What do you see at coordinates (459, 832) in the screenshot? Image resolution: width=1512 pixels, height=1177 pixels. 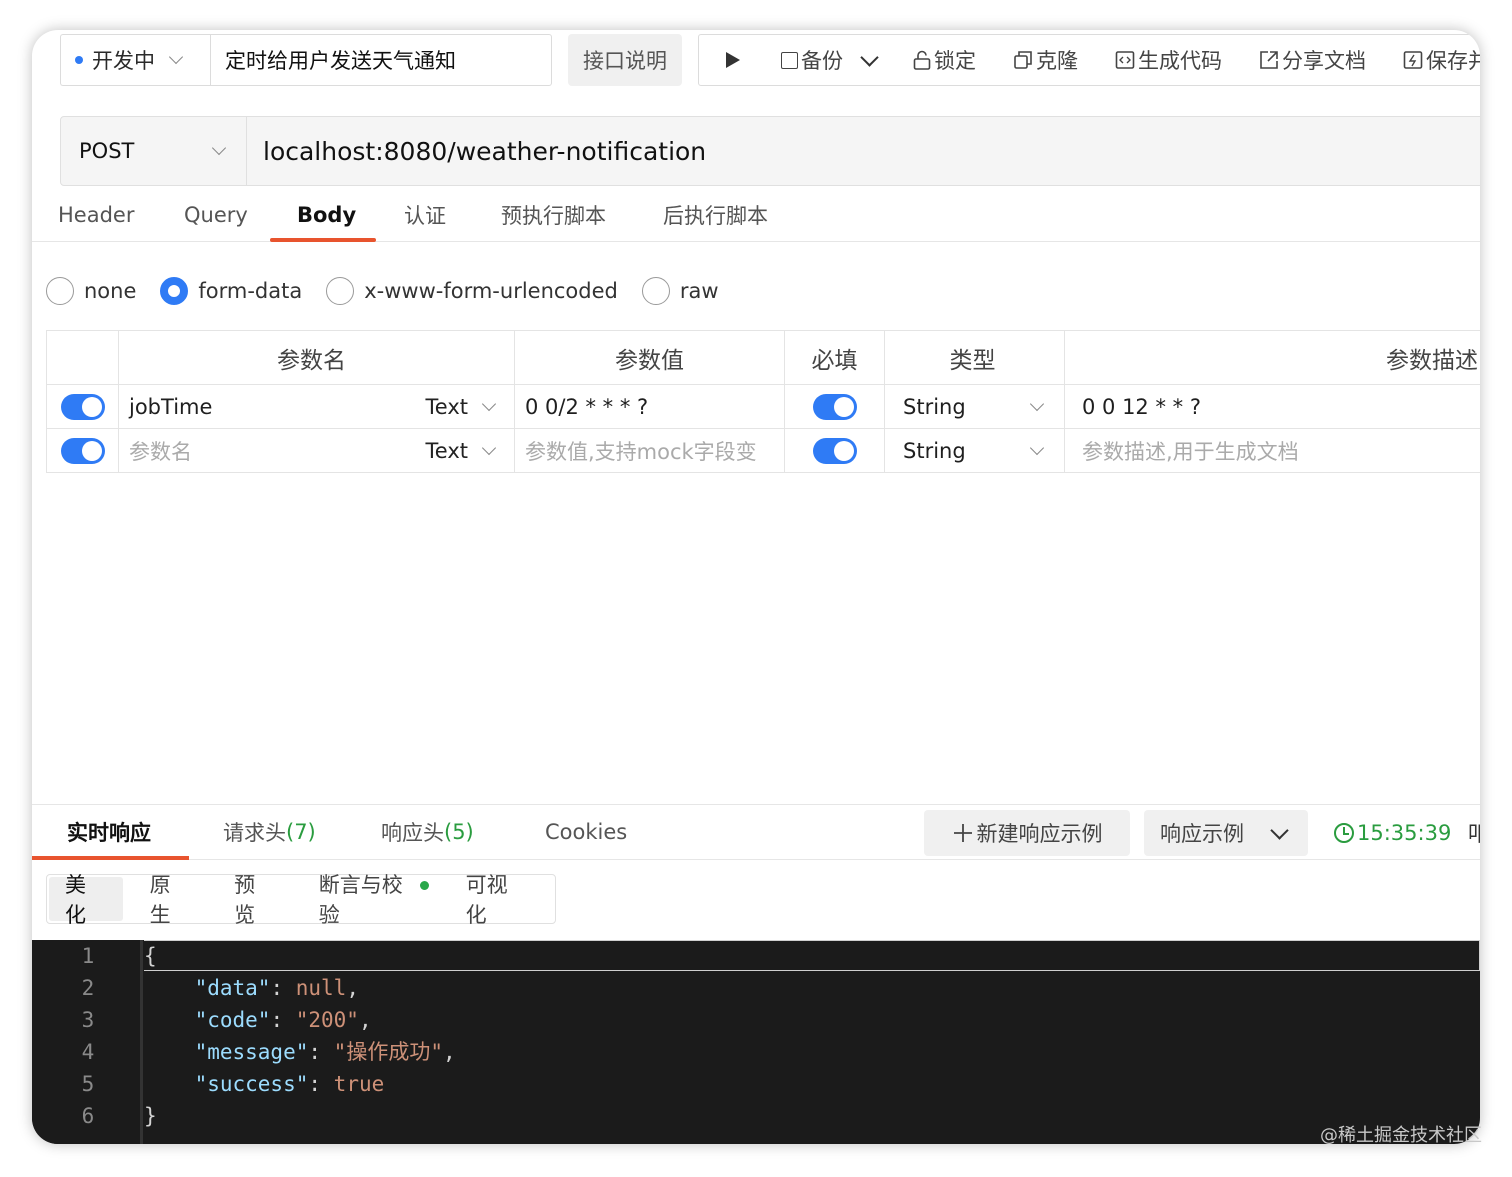 I see `tab-count: (5)` at bounding box center [459, 832].